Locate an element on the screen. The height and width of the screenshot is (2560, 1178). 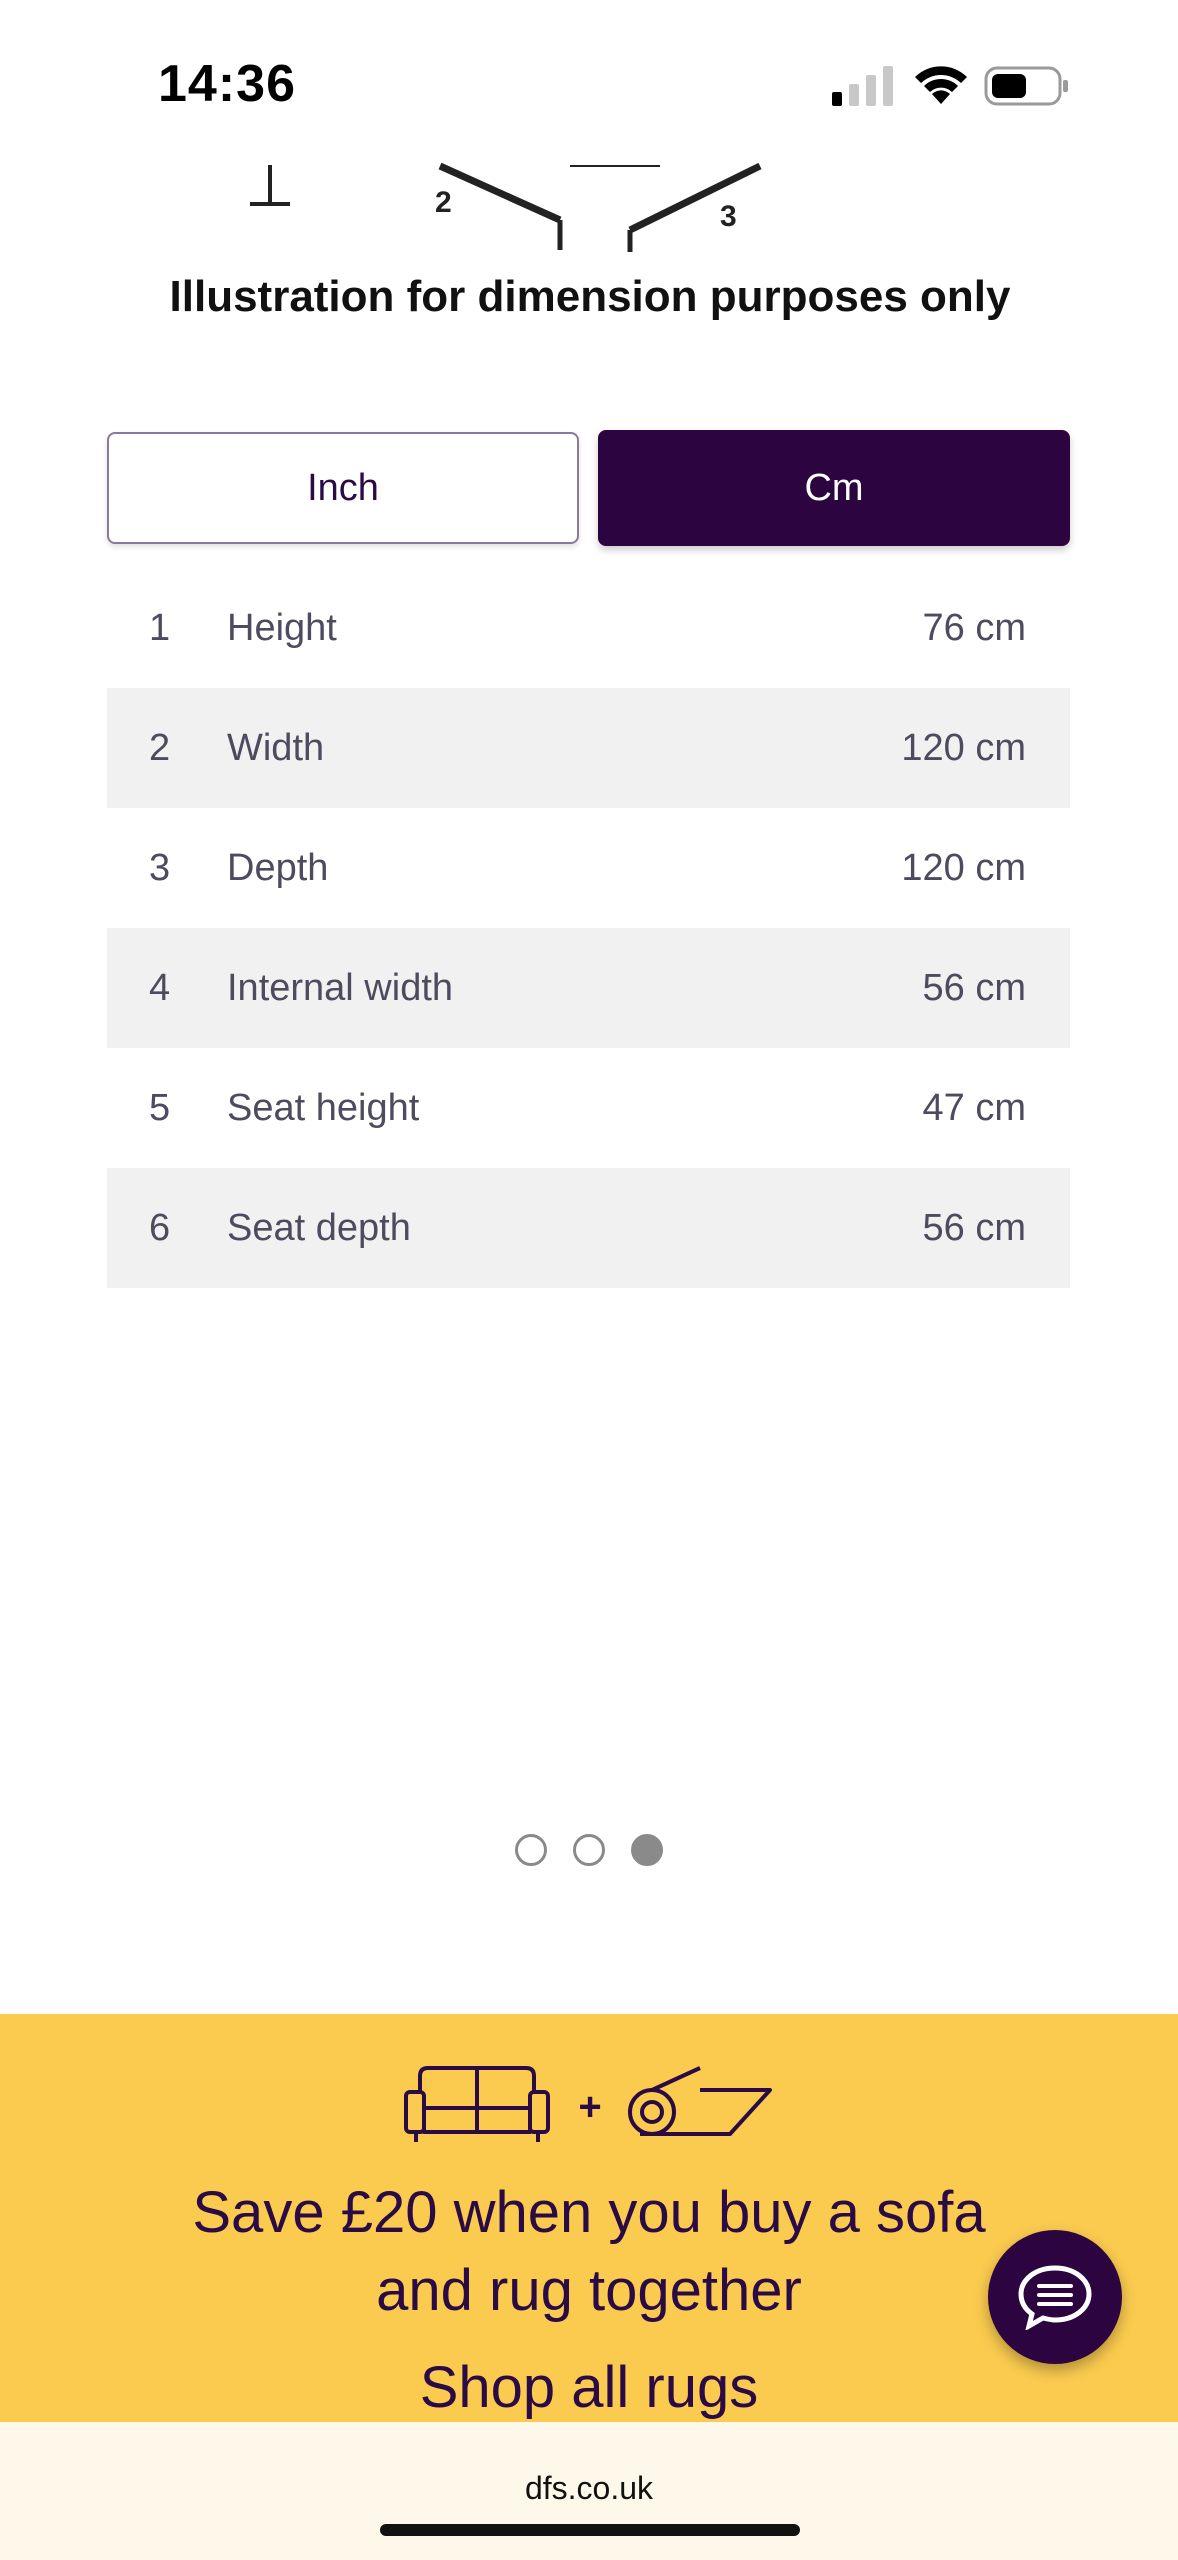
promo-icons: + is located at coordinates (588, 2104).